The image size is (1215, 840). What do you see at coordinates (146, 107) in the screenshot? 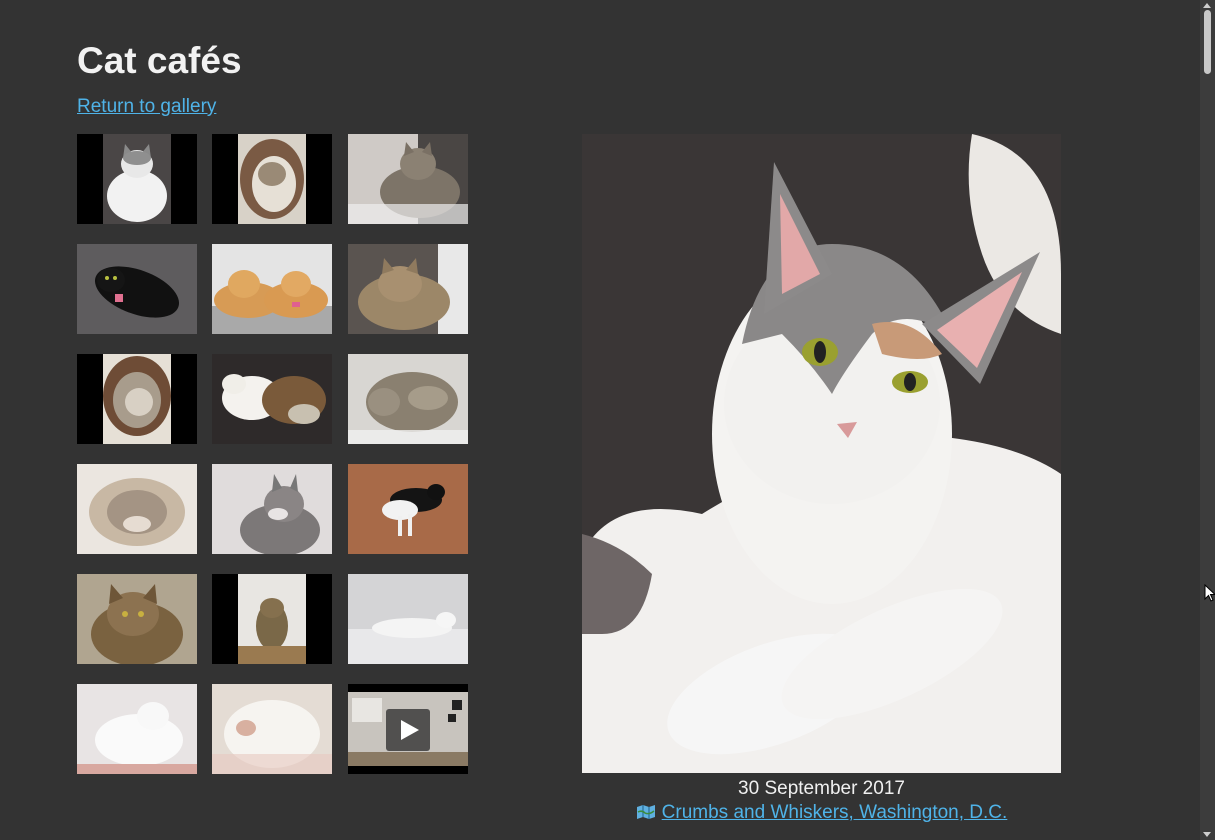
I see `return-to-gallery-link: Return to gallery` at bounding box center [146, 107].